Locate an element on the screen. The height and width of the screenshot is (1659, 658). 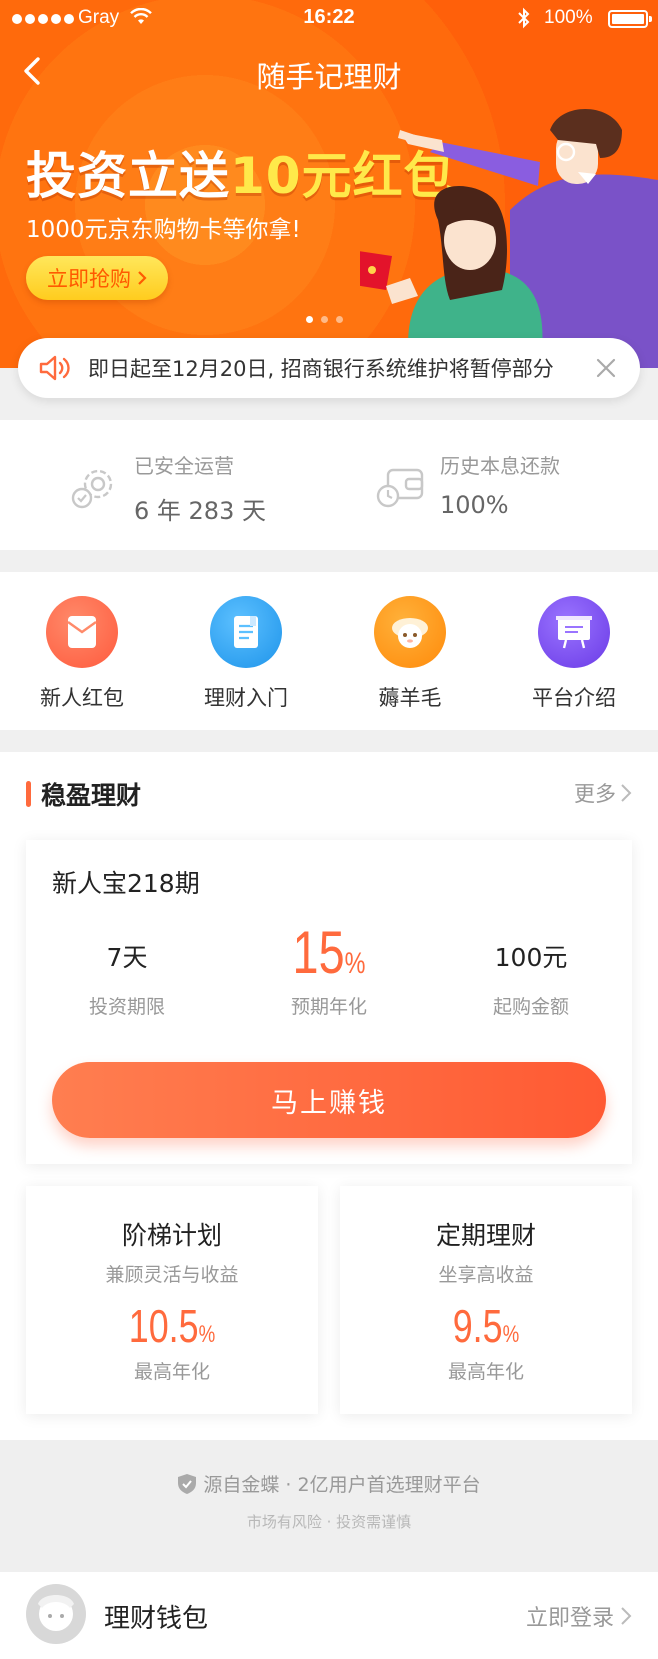
more-label: 更多 is located at coordinates (595, 794).